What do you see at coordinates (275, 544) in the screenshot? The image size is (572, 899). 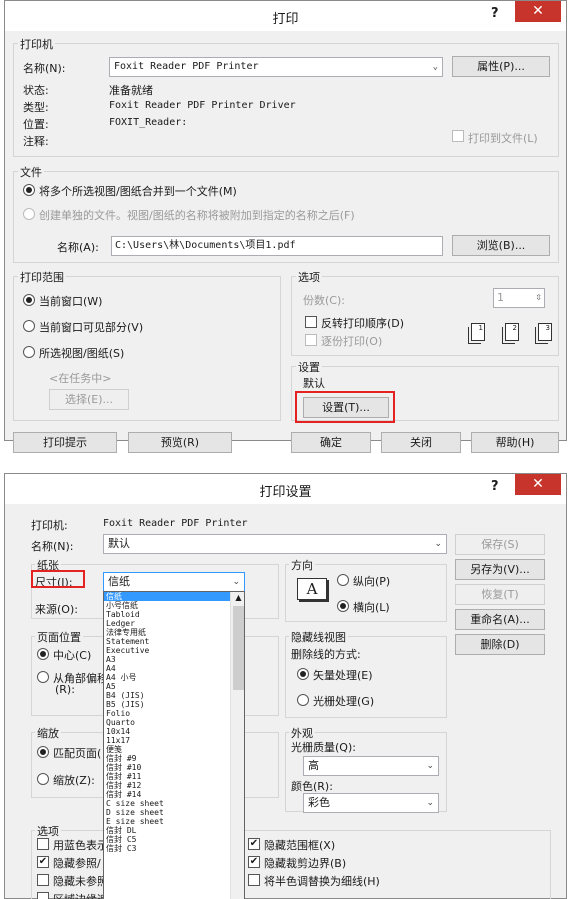 I see `setting-name-select: 默认 ⌄` at bounding box center [275, 544].